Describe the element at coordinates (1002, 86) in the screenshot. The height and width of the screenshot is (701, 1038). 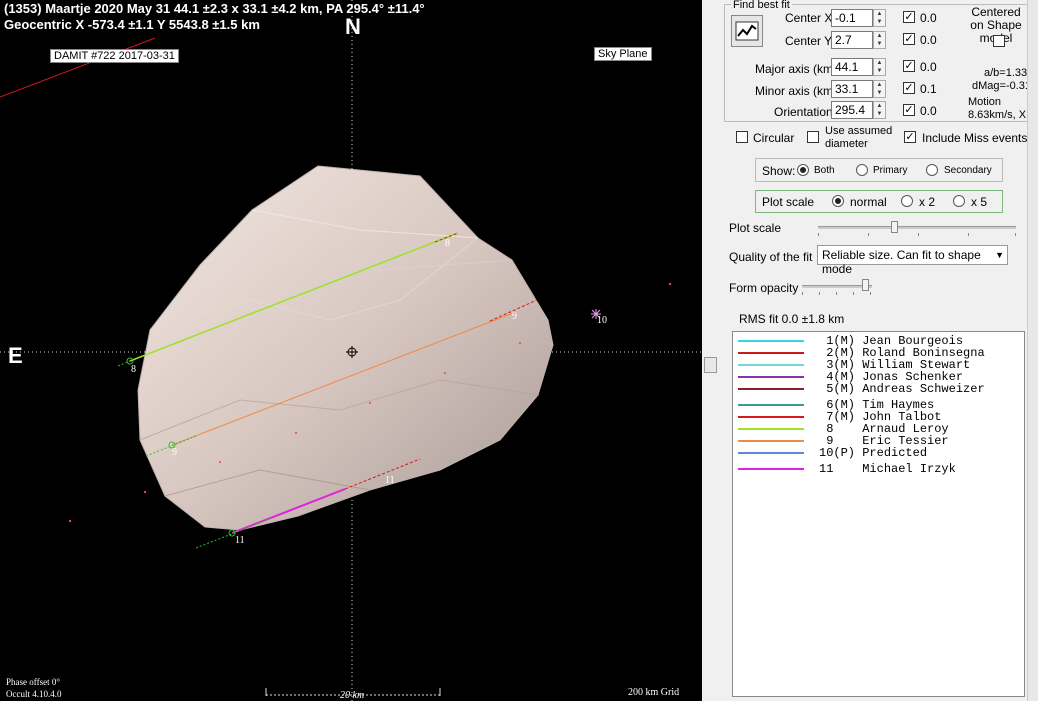
I see `delta-magnitude: dMag=-0.31` at that location.